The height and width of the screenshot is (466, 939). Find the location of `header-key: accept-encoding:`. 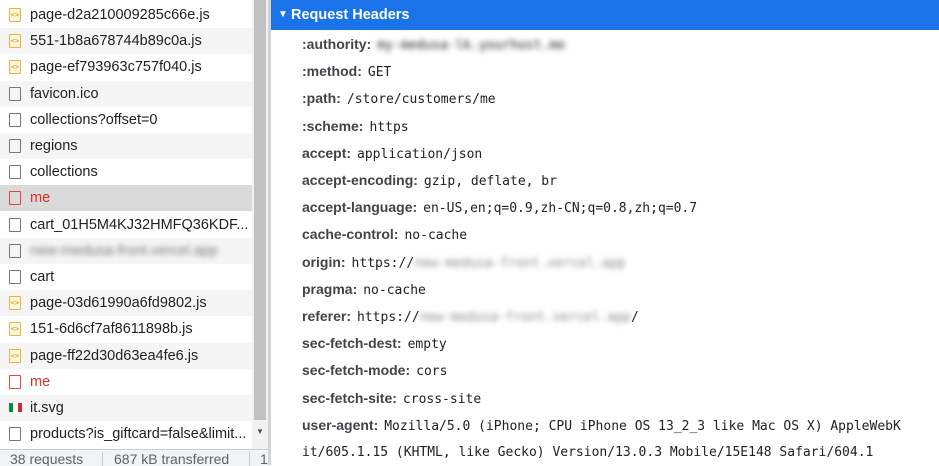

header-key: accept-encoding: is located at coordinates (360, 180).